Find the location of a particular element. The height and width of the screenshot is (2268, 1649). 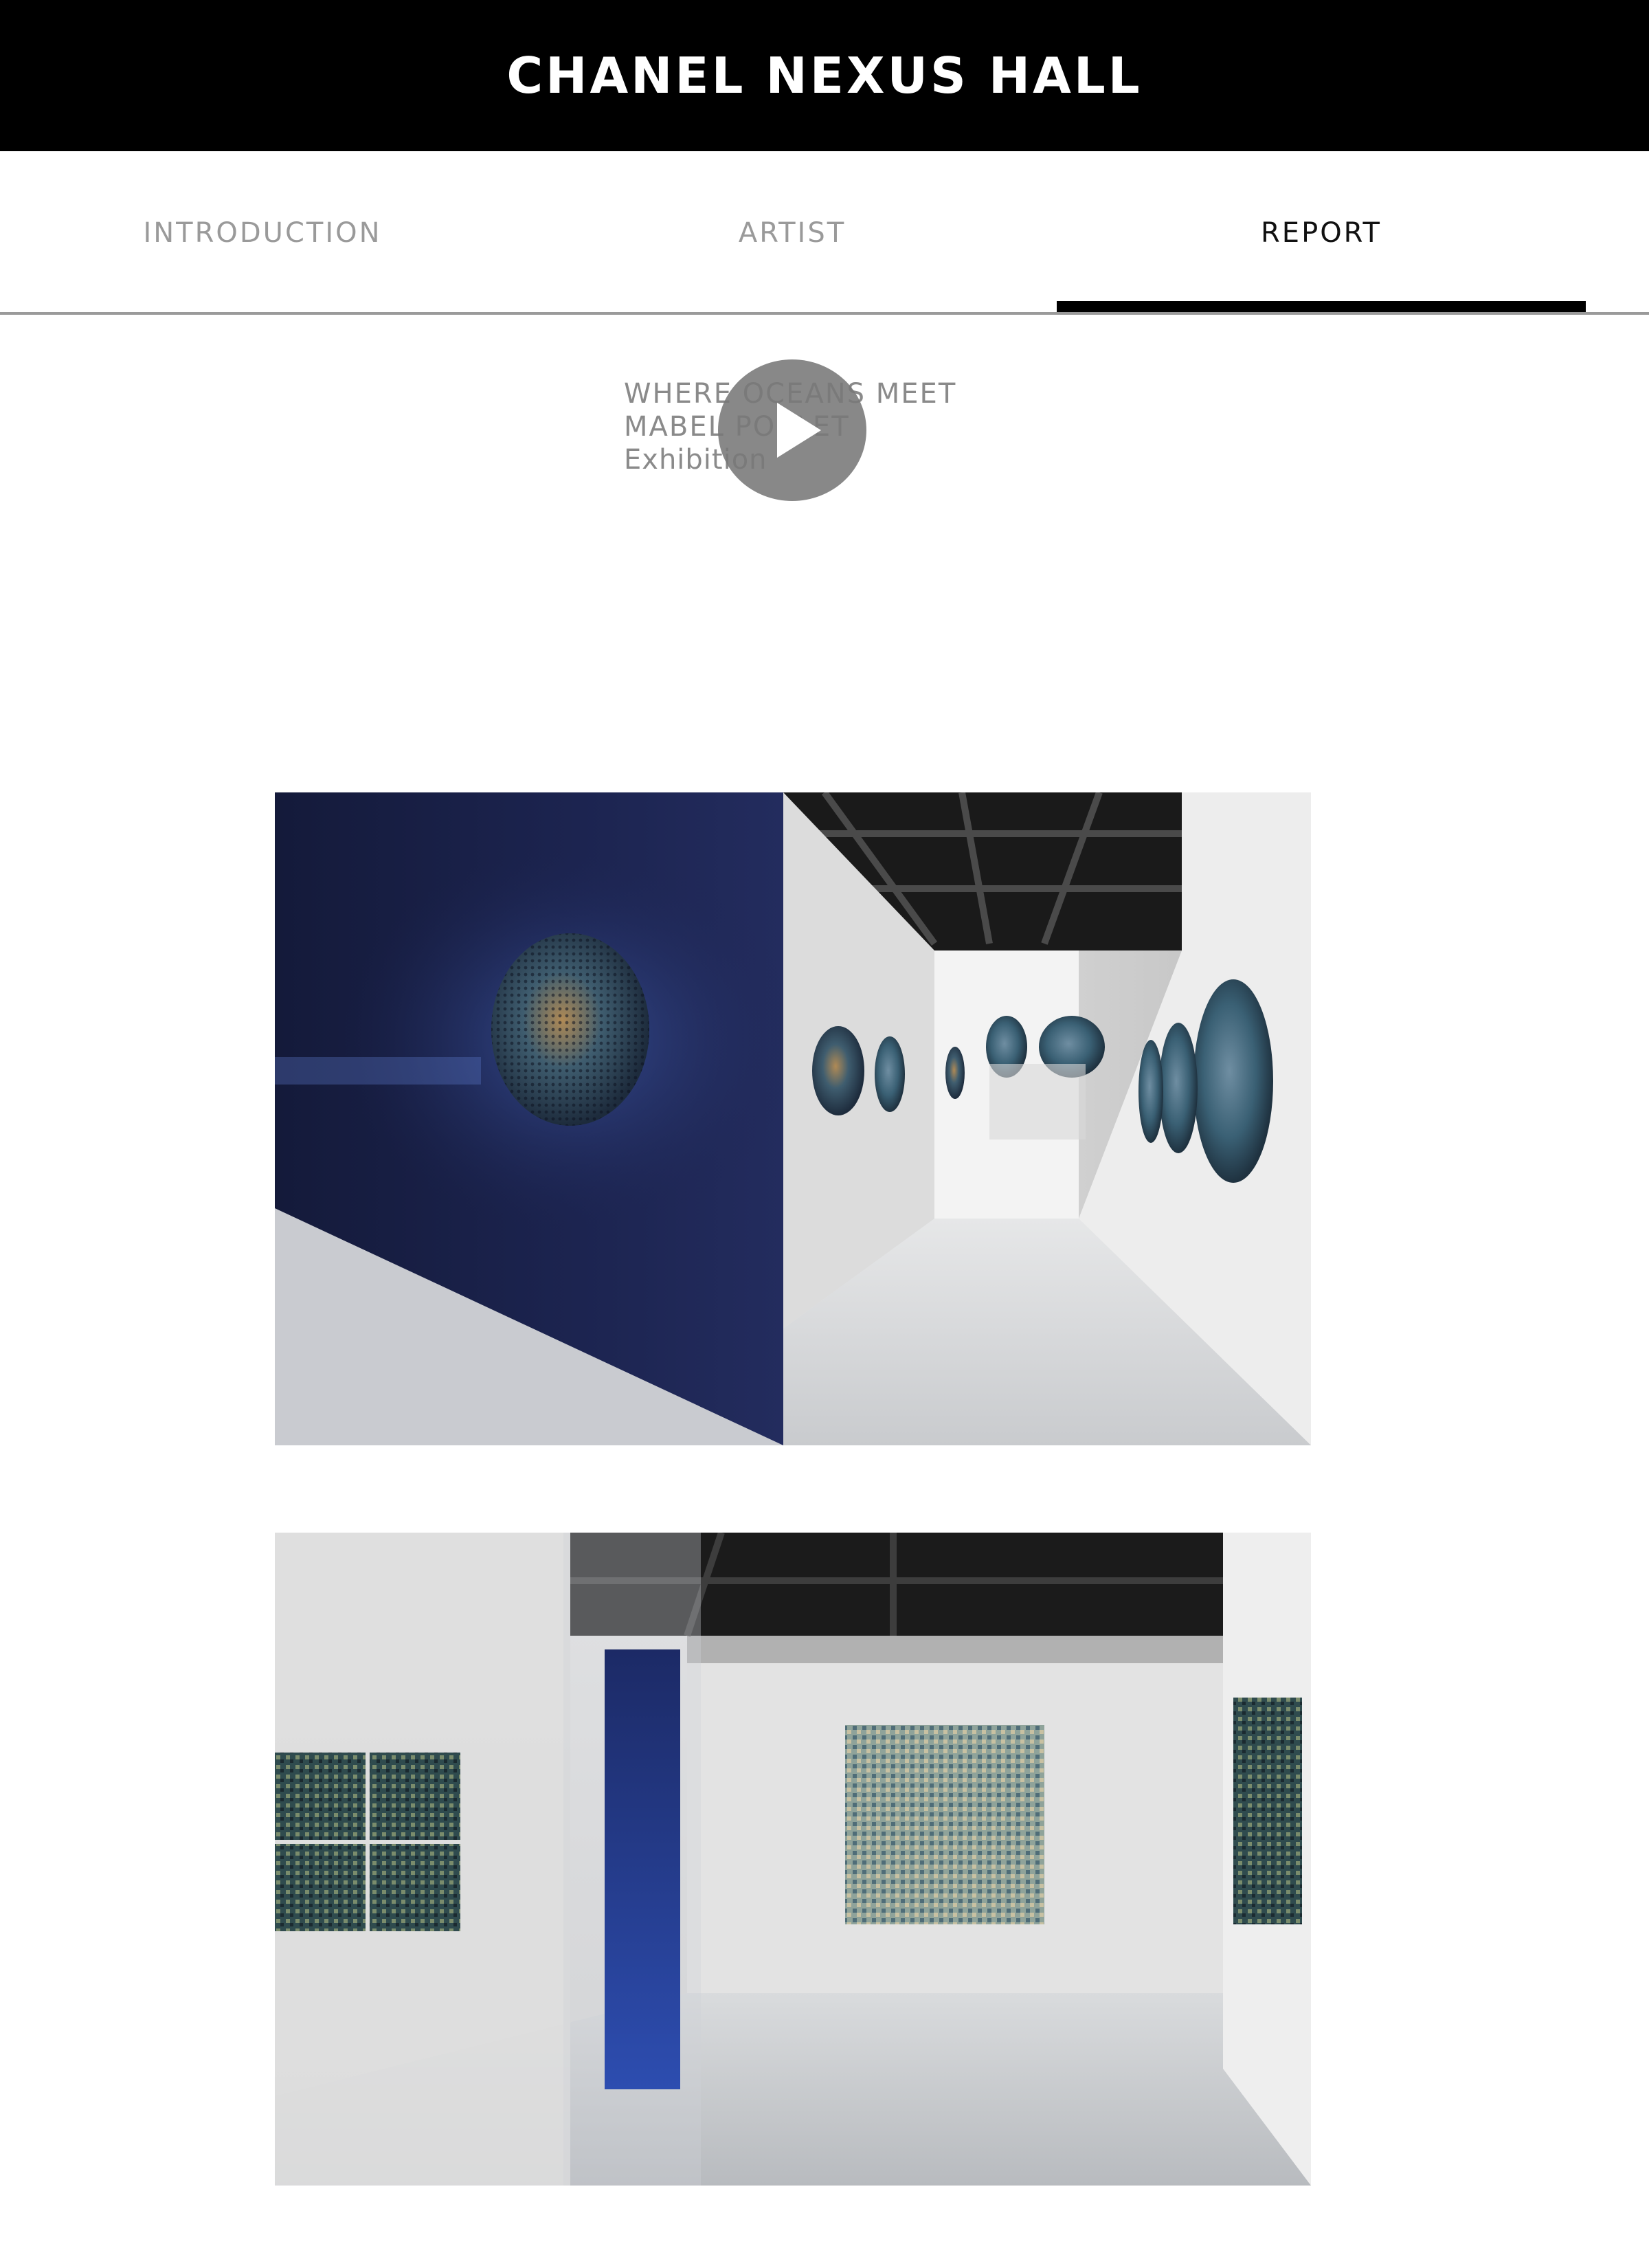

site-header: CHANEL NEXUS HALL is located at coordinates (824, 75).